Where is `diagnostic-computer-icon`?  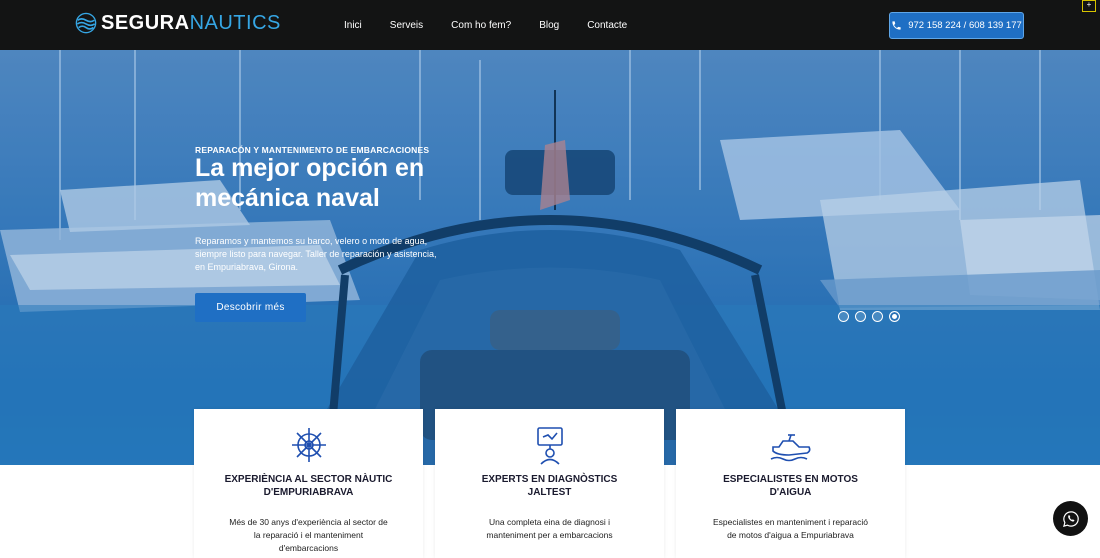 diagnostic-computer-icon is located at coordinates (549, 446).